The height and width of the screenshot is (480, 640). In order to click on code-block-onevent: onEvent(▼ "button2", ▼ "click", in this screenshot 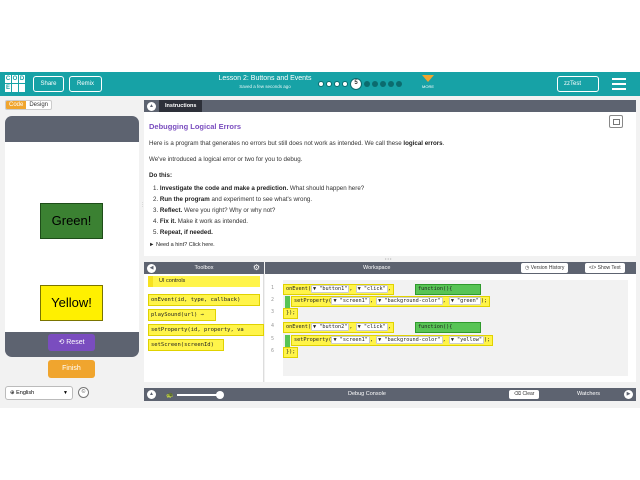, I will do `click(338, 327)`.